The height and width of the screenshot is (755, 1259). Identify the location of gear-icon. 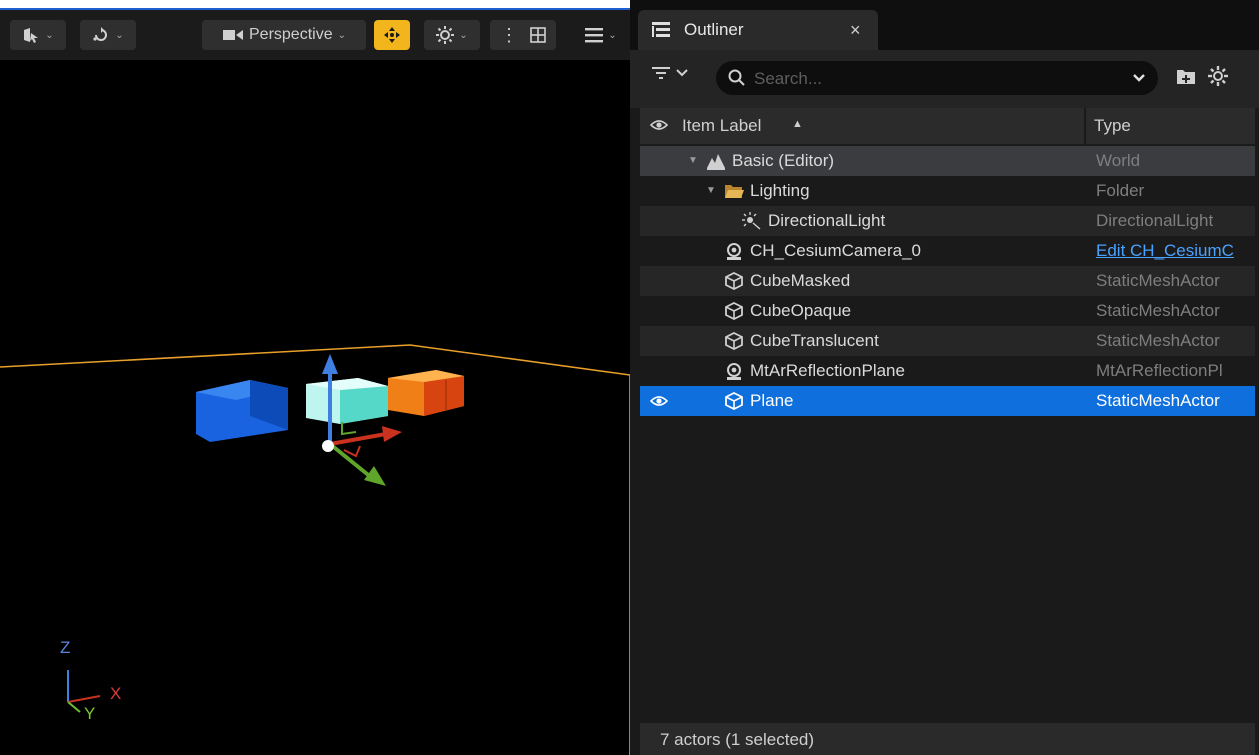
(1218, 76).